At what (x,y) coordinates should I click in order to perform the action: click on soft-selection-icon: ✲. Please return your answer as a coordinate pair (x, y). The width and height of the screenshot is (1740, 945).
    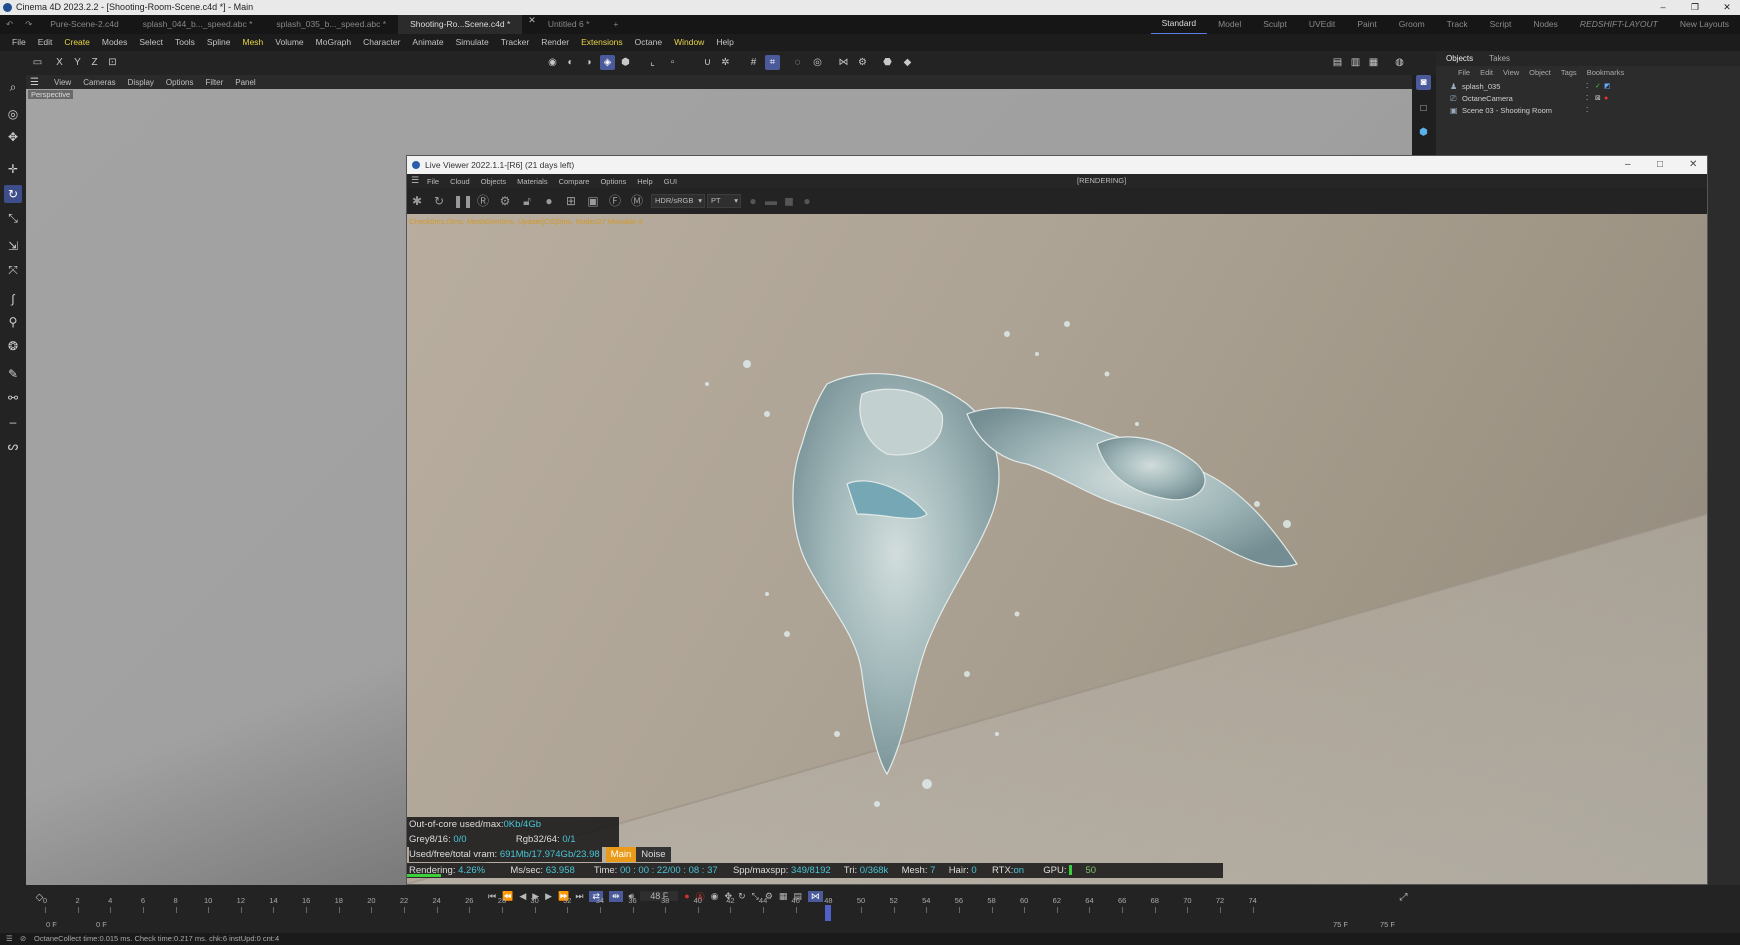
    Looking at the image, I should click on (725, 62).